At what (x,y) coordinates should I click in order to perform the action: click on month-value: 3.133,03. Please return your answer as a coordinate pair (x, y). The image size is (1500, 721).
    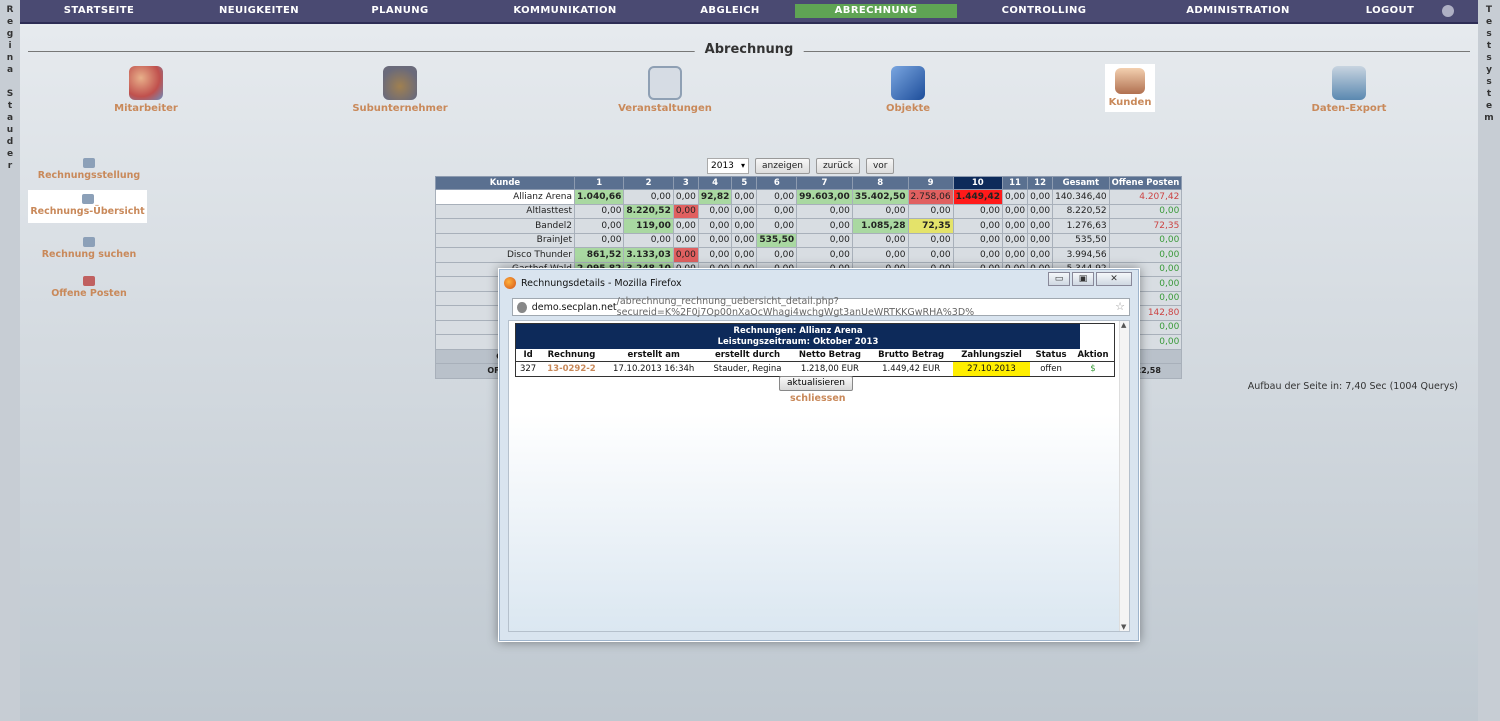
    Looking at the image, I should click on (648, 255).